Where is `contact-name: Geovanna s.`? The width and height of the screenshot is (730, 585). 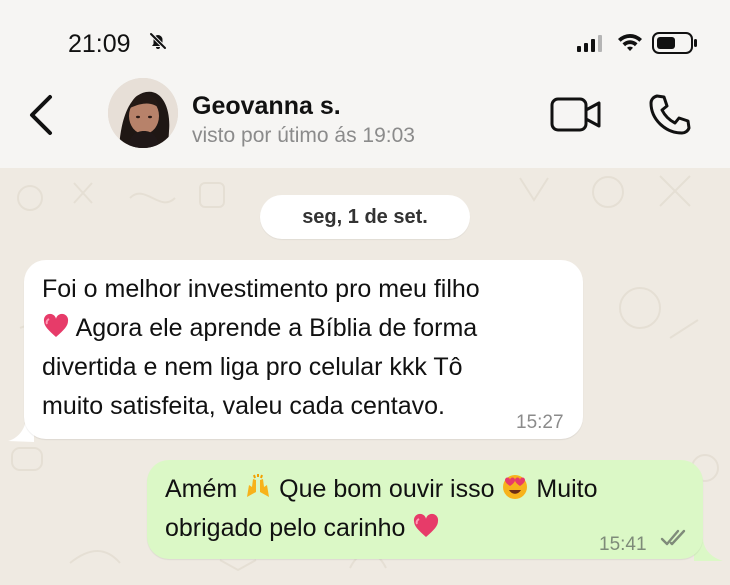
contact-name: Geovanna s. is located at coordinates (266, 106).